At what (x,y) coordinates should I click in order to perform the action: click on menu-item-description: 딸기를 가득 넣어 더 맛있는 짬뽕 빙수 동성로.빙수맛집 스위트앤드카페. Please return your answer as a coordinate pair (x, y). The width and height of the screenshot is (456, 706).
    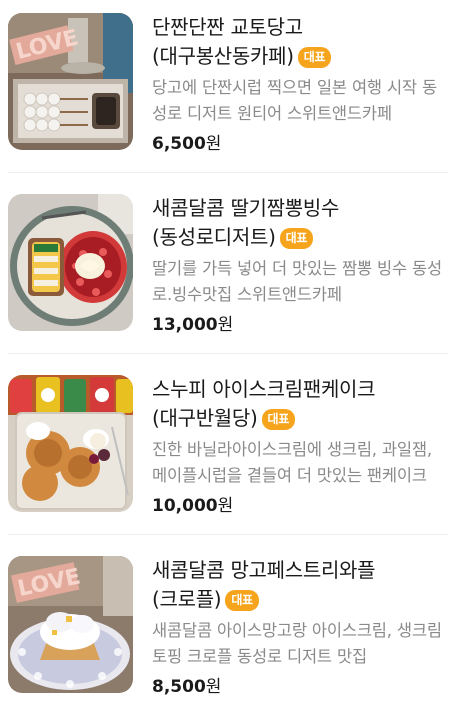
    Looking at the image, I should click on (297, 281).